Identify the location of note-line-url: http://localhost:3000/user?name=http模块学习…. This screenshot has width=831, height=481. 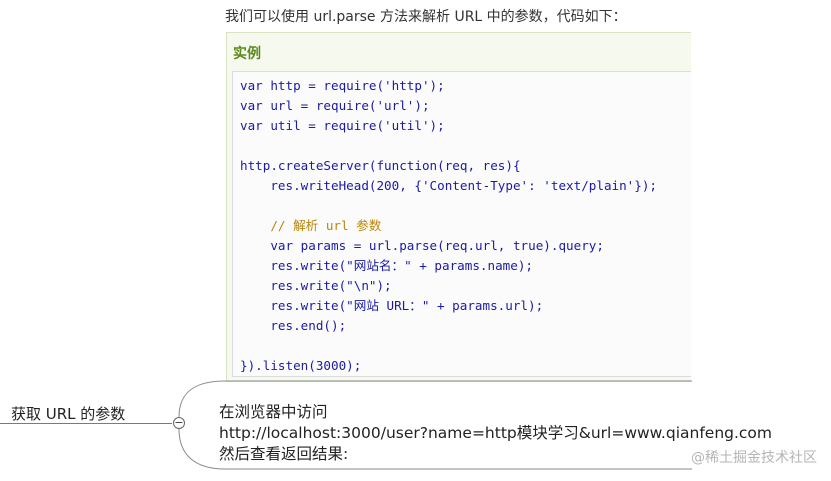
(496, 433).